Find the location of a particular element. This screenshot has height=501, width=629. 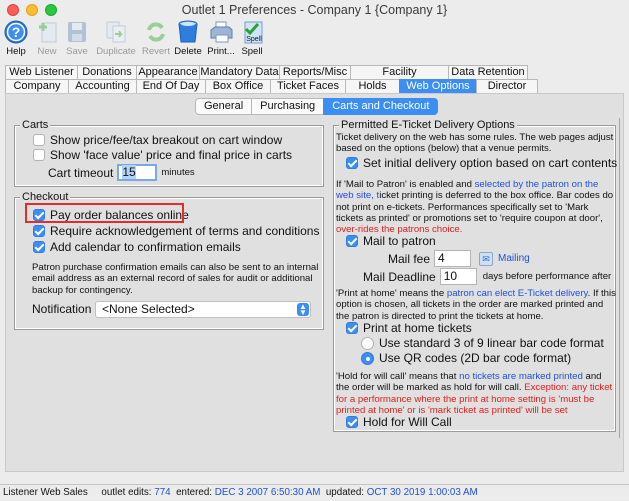

cart-timeout-label: Cart timeout is located at coordinates (81, 172).